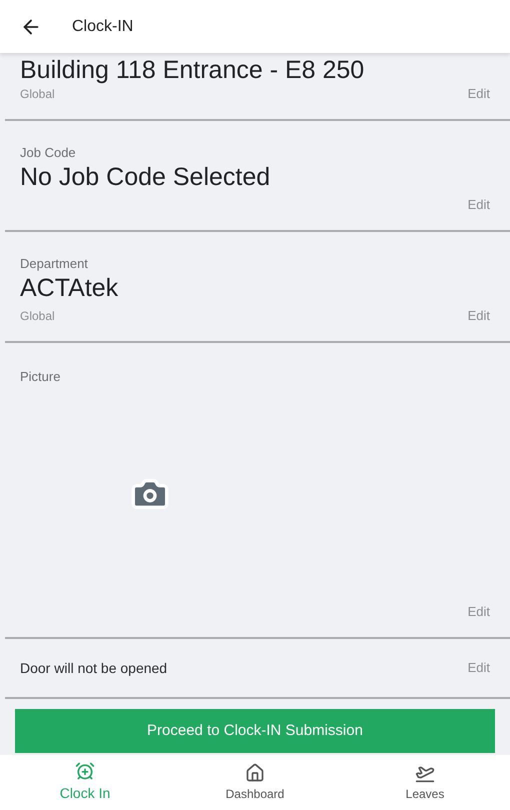  I want to click on nav-tab: Dashboard, so click(255, 782).